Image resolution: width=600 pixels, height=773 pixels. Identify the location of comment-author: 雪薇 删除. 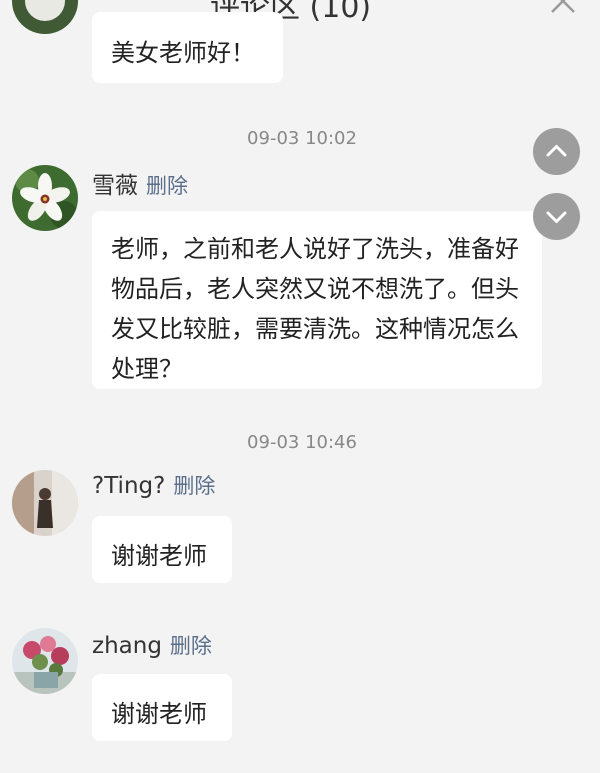
(140, 183).